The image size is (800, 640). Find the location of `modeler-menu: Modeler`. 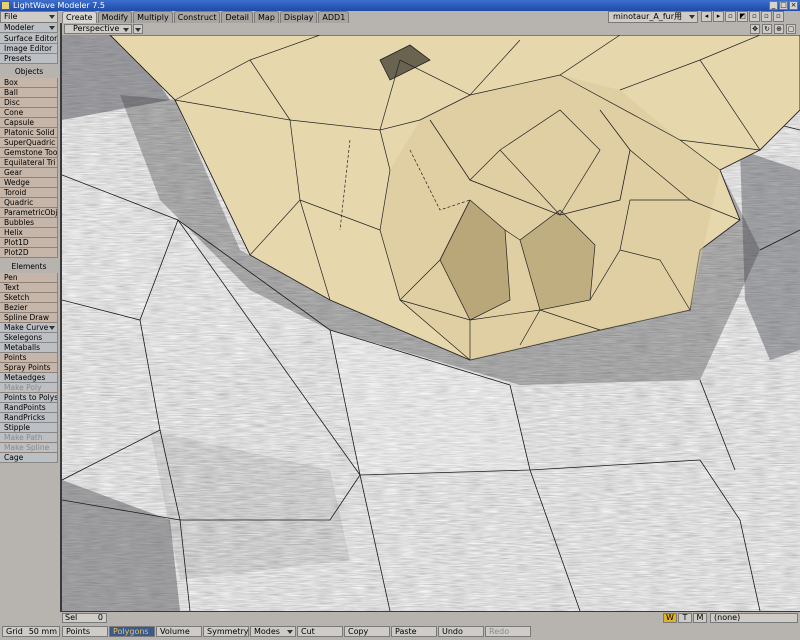

modeler-menu: Modeler is located at coordinates (29, 28).